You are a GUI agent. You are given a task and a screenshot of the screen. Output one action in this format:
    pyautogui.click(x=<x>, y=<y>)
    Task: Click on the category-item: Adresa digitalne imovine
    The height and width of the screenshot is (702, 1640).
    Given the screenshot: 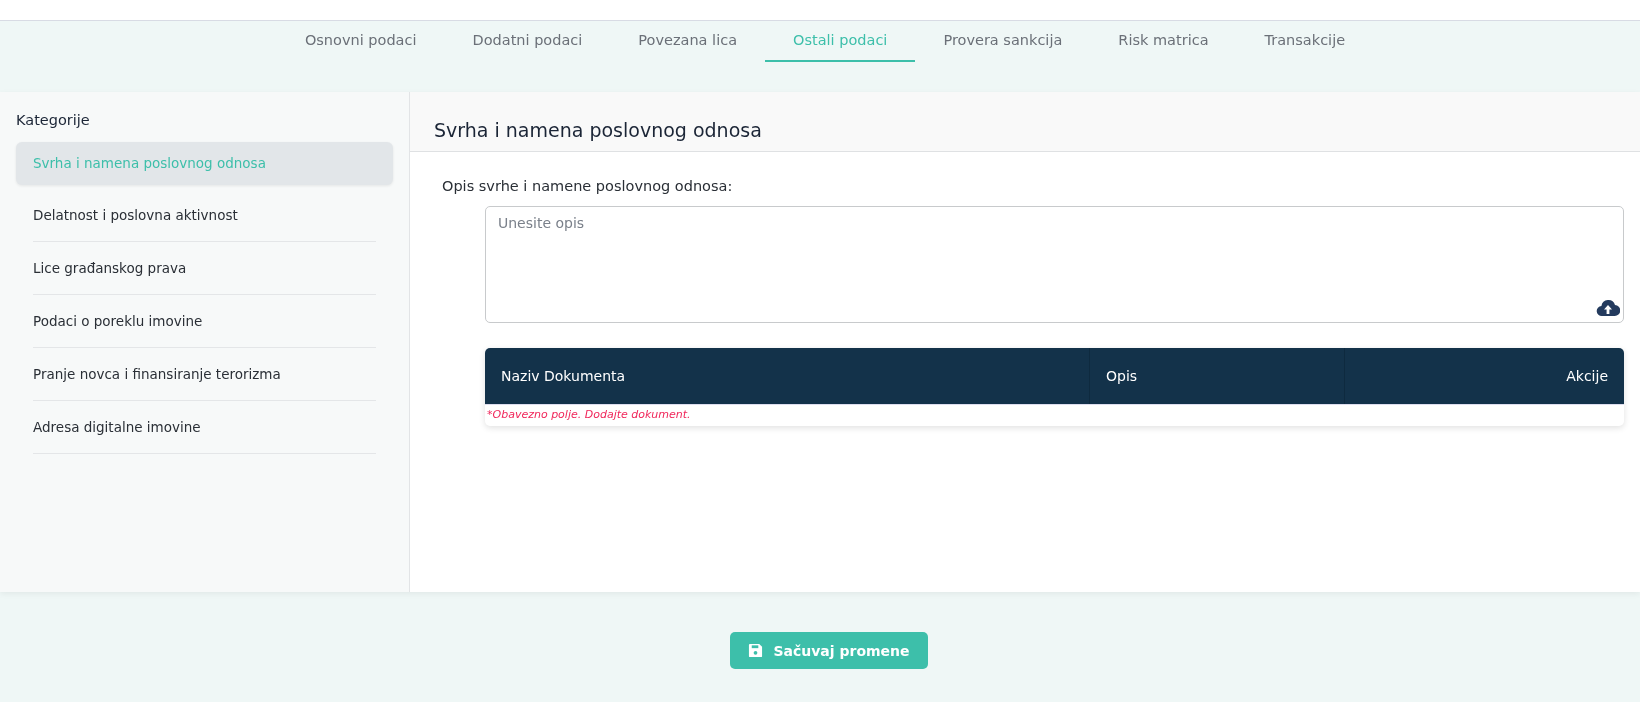 What is the action you would take?
    pyautogui.click(x=204, y=427)
    